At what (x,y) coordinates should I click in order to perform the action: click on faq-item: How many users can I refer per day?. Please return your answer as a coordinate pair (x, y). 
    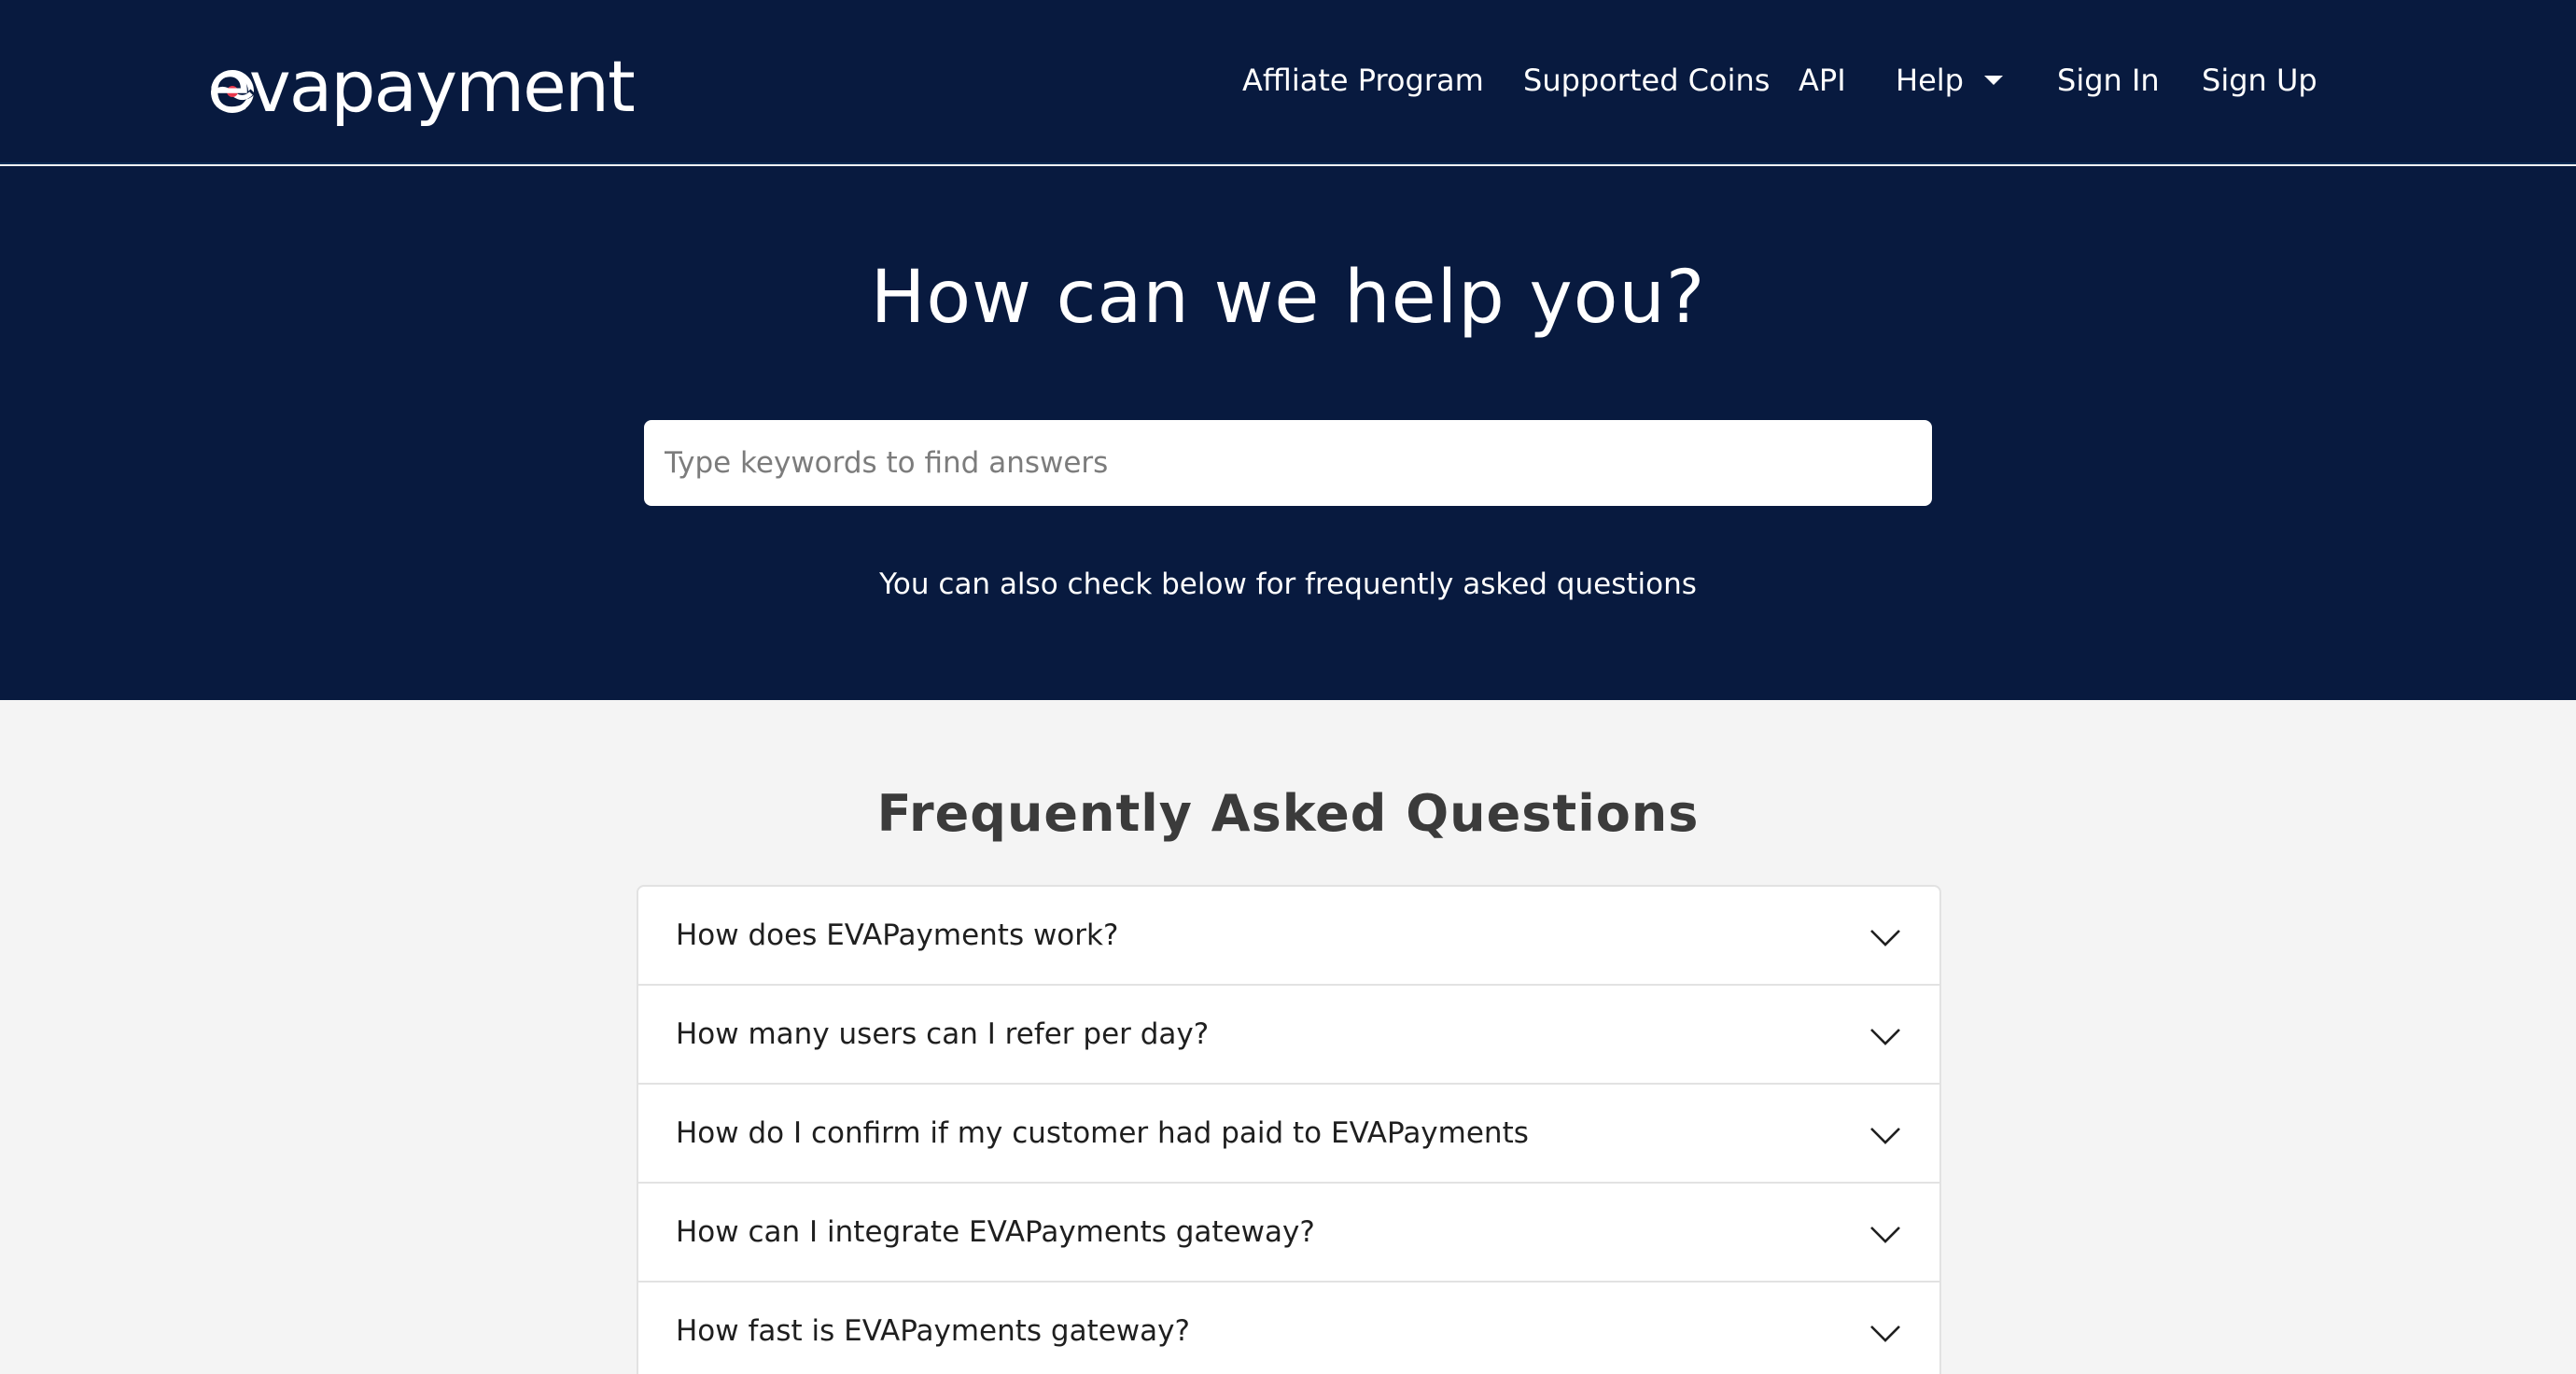
    Looking at the image, I should click on (1288, 1035).